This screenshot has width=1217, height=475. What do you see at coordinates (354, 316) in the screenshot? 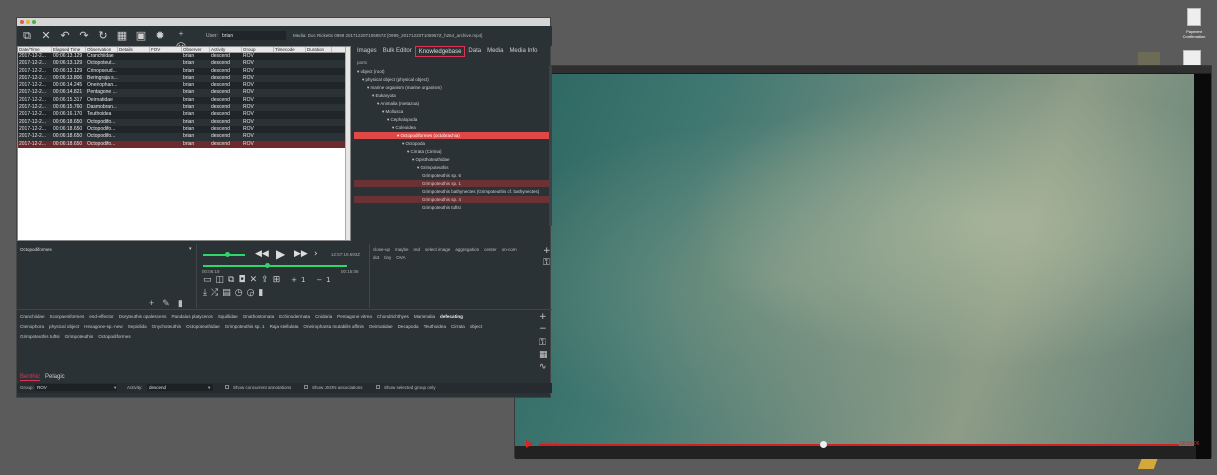
I see `quick-concept-button: Pentagone vitrea` at bounding box center [354, 316].